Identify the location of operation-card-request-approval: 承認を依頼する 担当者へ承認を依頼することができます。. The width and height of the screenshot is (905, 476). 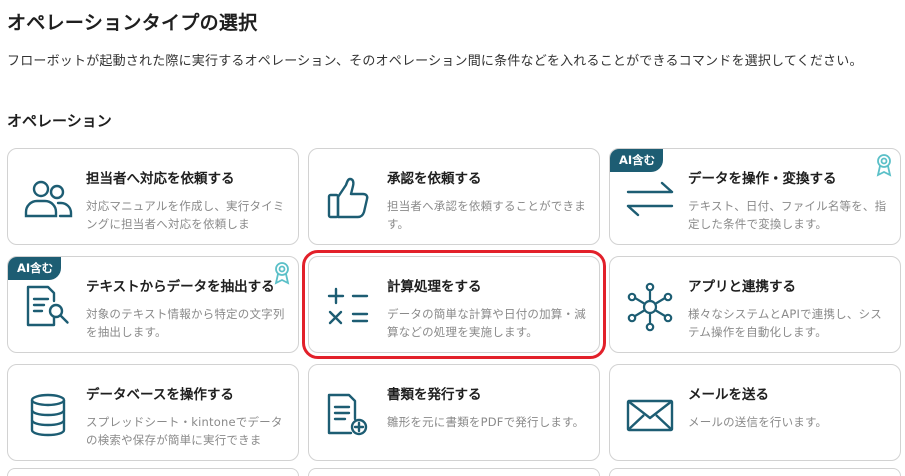
(454, 196).